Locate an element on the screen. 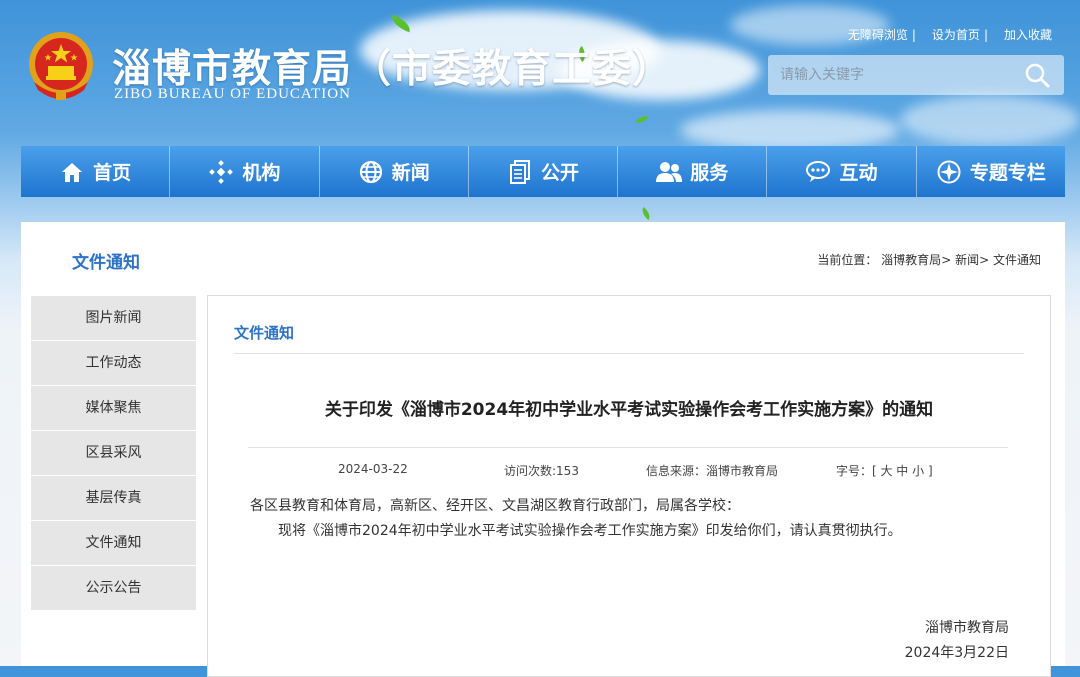 This screenshot has height=677, width=1080. site-subtitle: ZIBO BUREAU OF EDUCATION is located at coordinates (232, 94).